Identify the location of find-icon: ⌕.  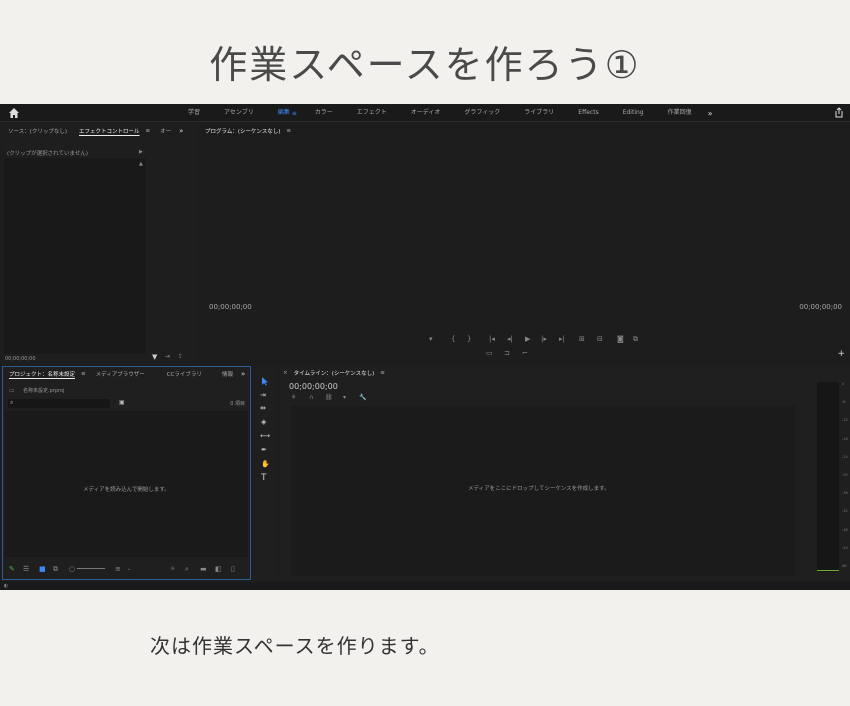
(187, 569).